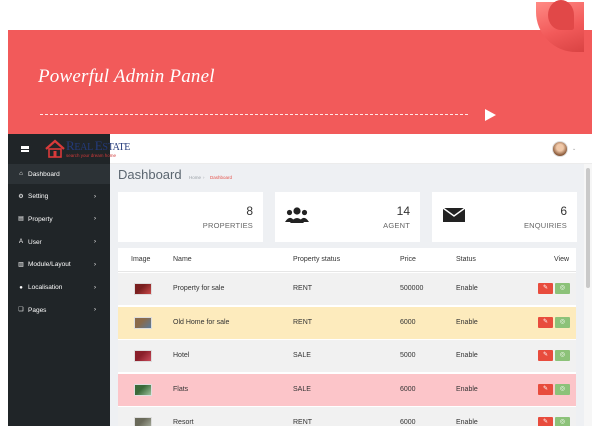 This screenshot has width=600, height=426. I want to click on table-row: Old Home for sale RENT 6000 Enable ✎ ◎, so click(347, 322).